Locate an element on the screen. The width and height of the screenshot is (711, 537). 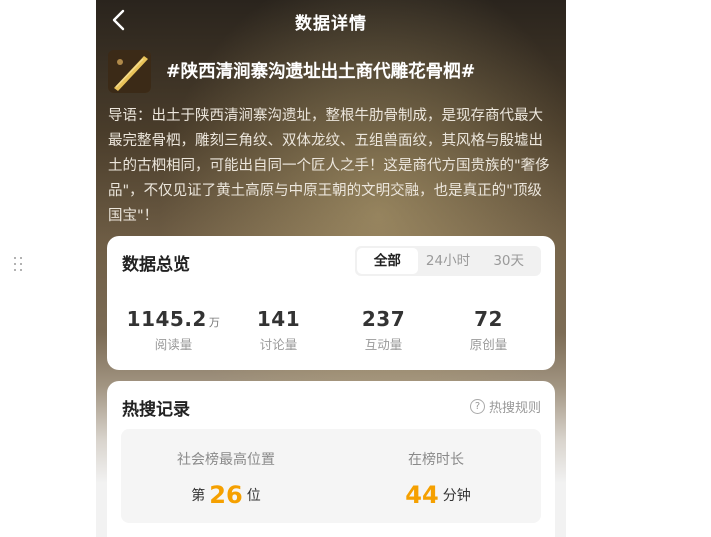
time-range-tabs: 全部 24小时 30天 is located at coordinates (448, 261).